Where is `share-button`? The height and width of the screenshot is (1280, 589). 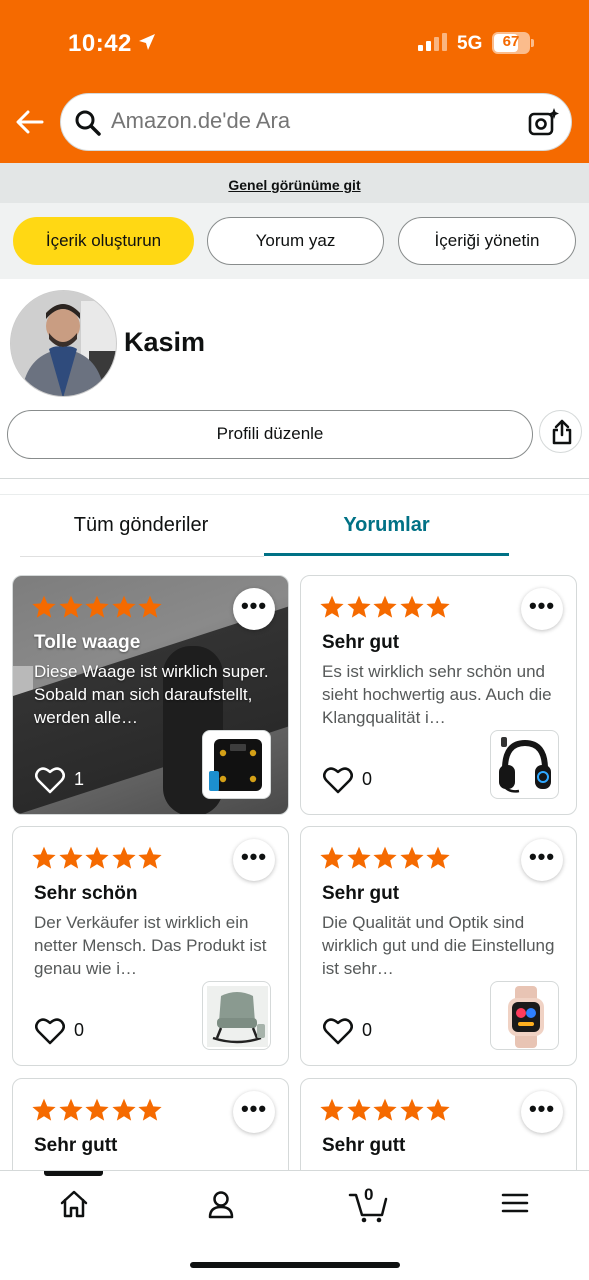
share-button is located at coordinates (560, 431).